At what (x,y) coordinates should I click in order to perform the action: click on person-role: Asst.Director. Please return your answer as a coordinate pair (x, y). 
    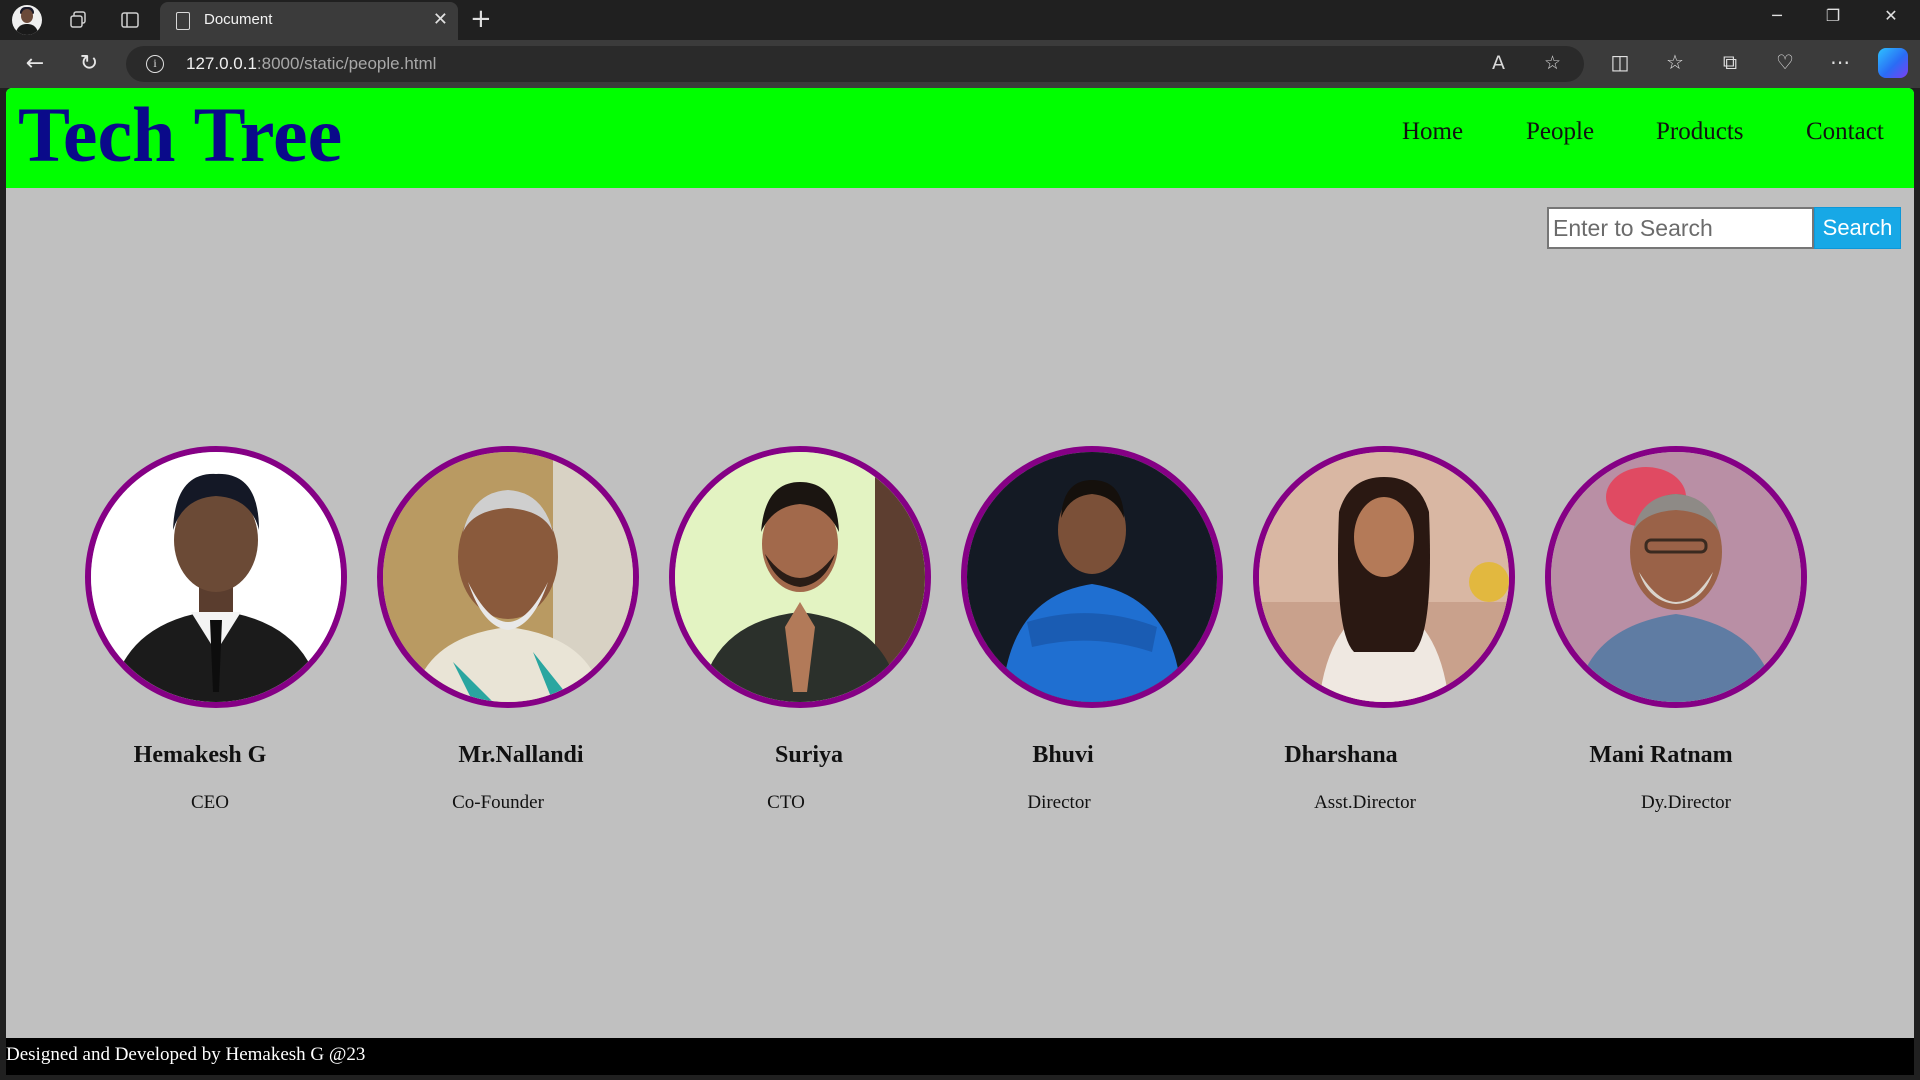
    Looking at the image, I should click on (1365, 802).